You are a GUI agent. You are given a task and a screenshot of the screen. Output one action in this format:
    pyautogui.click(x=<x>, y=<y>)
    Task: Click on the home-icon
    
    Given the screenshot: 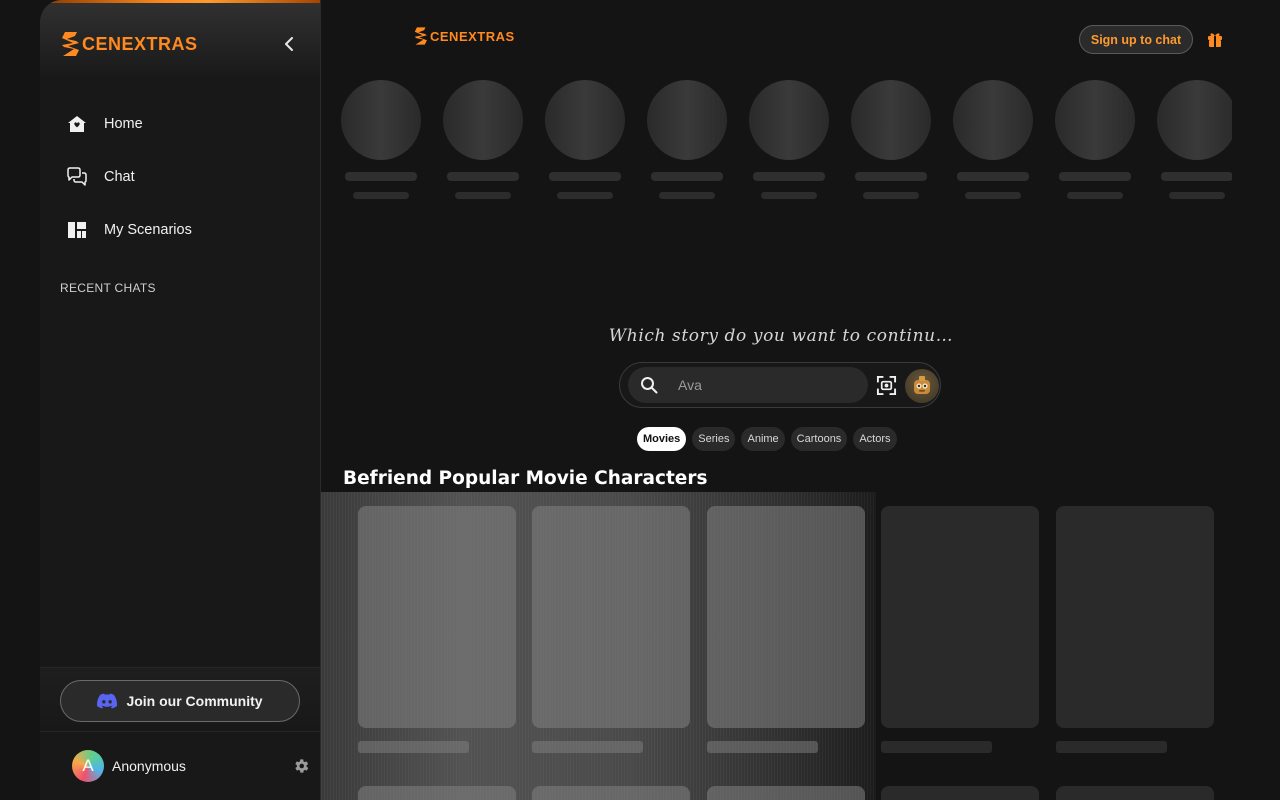 What is the action you would take?
    pyautogui.click(x=77, y=124)
    